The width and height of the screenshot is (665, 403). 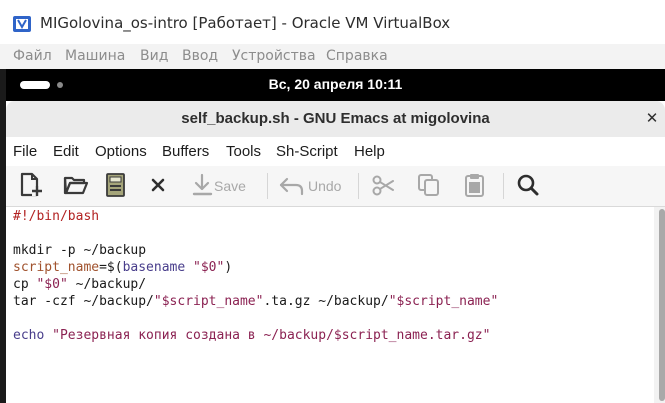 What do you see at coordinates (383, 186) in the screenshot?
I see `cut-icon` at bounding box center [383, 186].